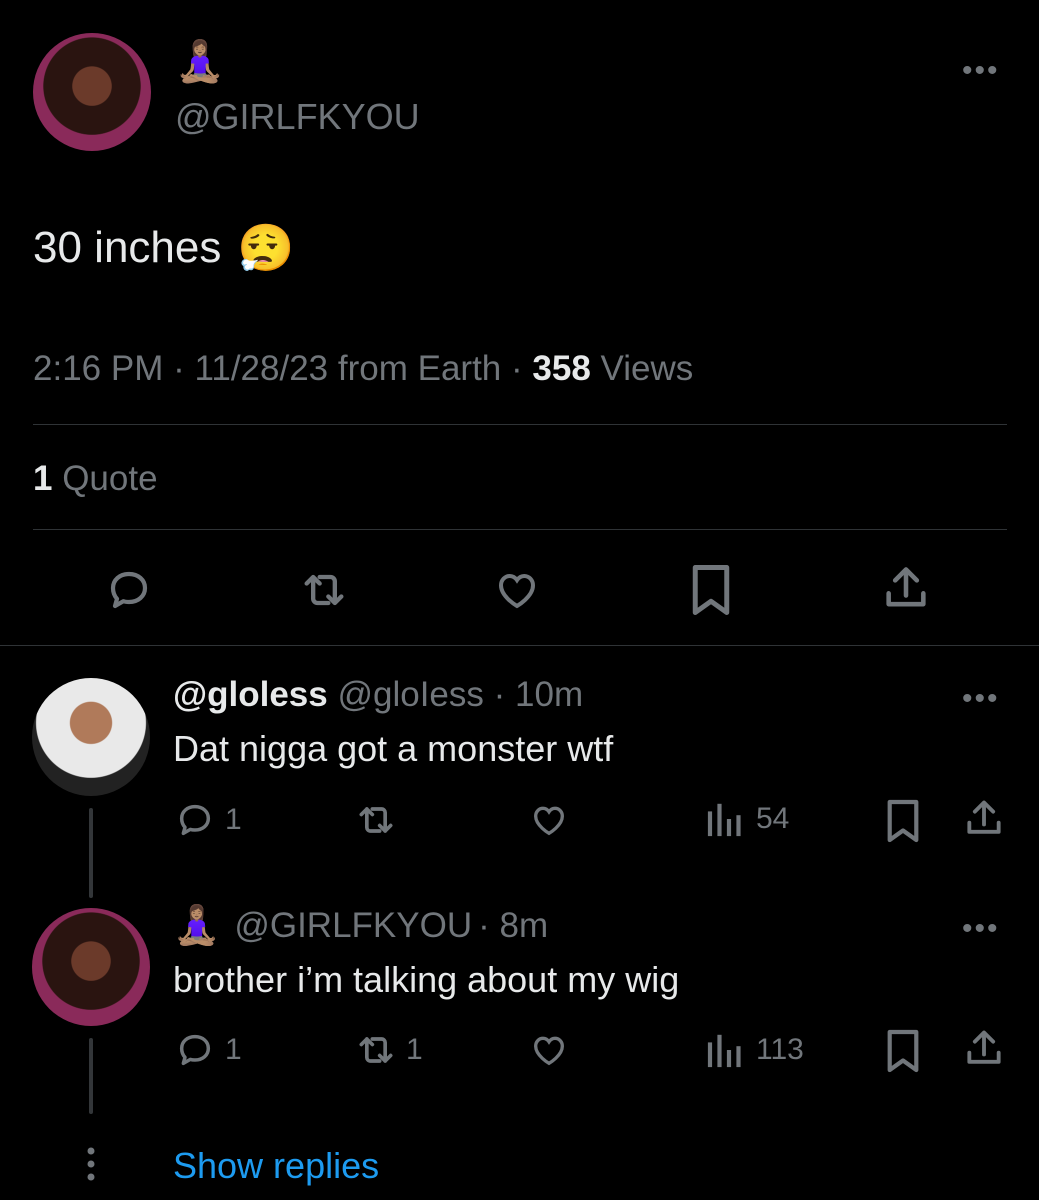 The image size is (1039, 1200). I want to click on retweet-count: 1, so click(414, 1049).